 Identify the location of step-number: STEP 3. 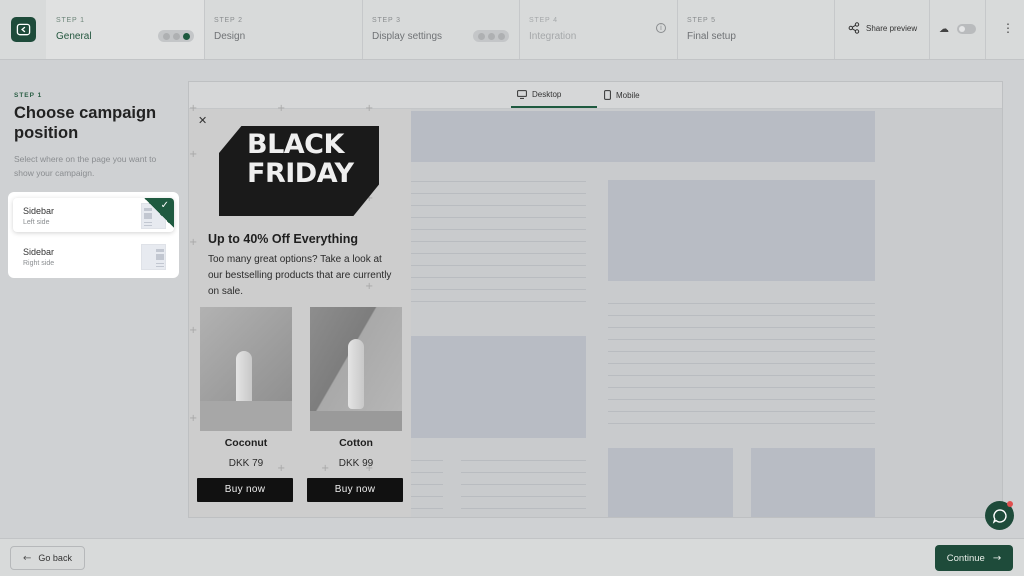
(386, 20).